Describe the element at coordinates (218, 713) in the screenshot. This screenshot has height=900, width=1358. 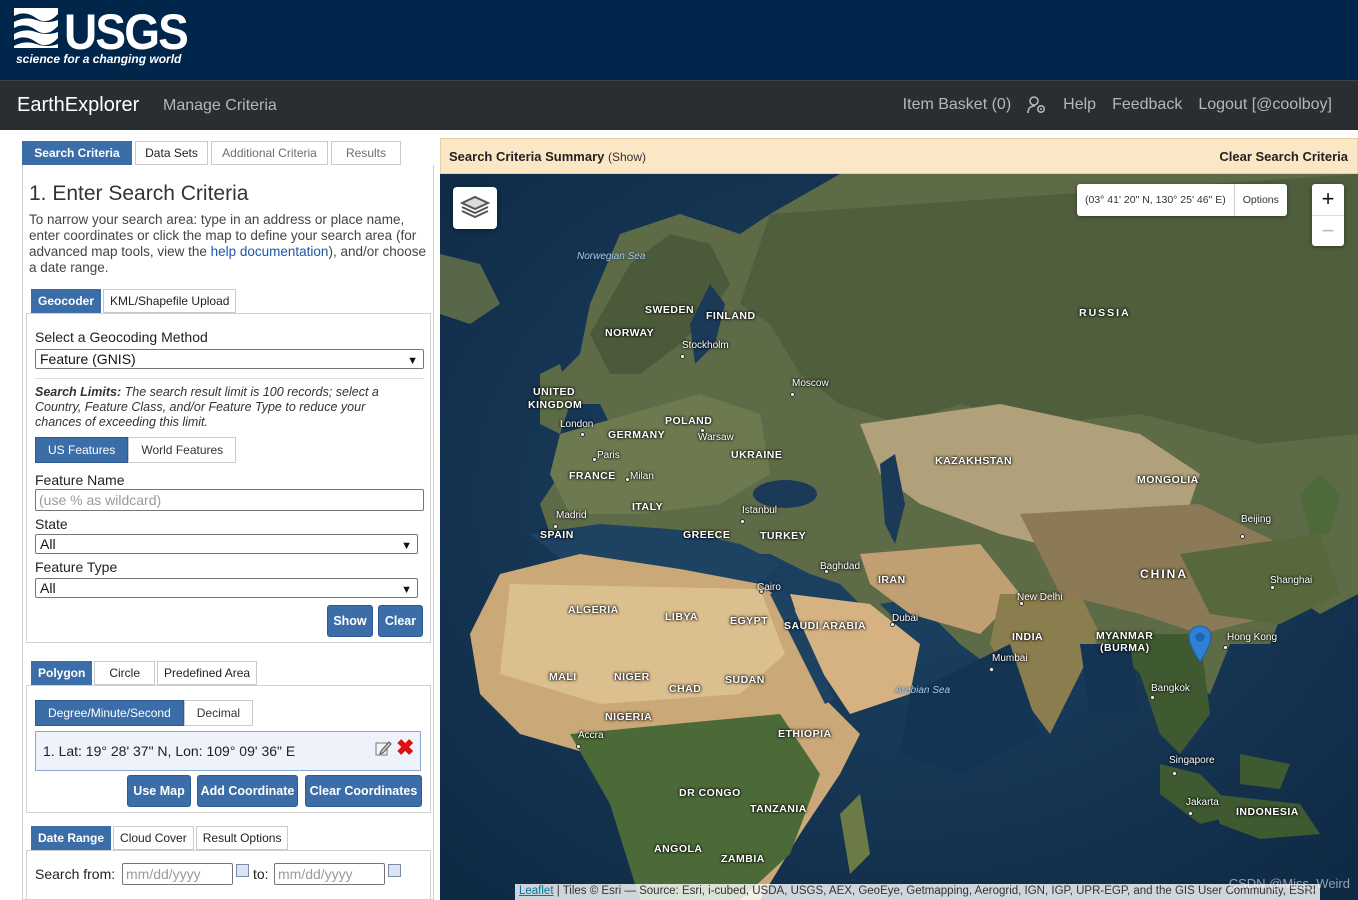
I see `decimal-button: Decimal` at that location.